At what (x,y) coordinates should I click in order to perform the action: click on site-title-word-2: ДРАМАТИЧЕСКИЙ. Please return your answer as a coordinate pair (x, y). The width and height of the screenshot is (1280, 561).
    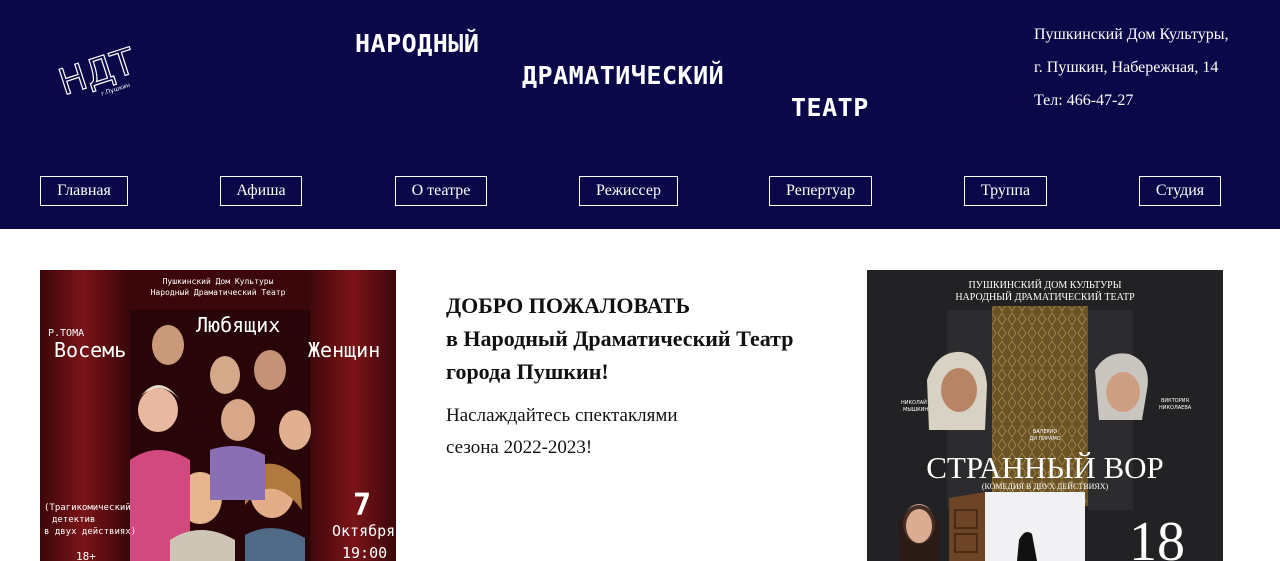
    Looking at the image, I should click on (623, 75).